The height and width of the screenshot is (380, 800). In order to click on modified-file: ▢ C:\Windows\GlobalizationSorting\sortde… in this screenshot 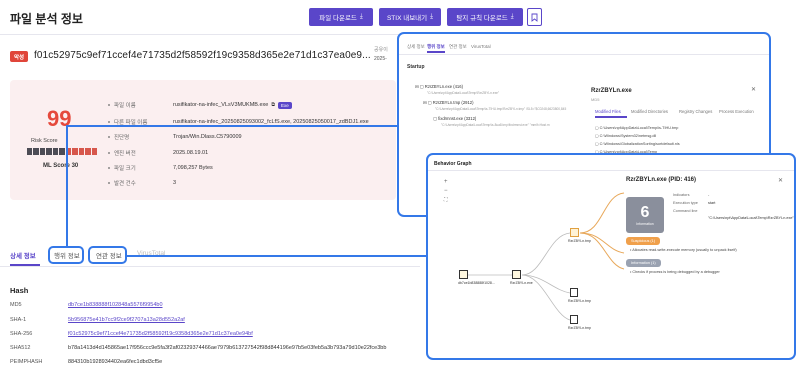, I will do `click(637, 144)`.